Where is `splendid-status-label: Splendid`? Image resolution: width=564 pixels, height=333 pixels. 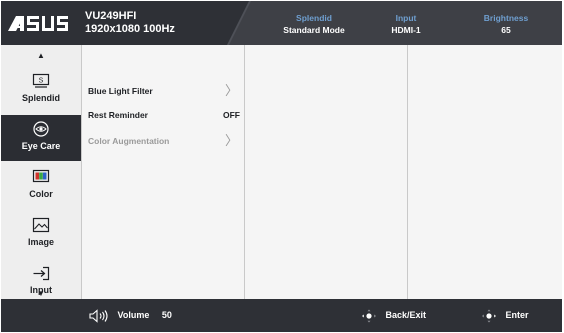
splendid-status-label: Splendid is located at coordinates (314, 18).